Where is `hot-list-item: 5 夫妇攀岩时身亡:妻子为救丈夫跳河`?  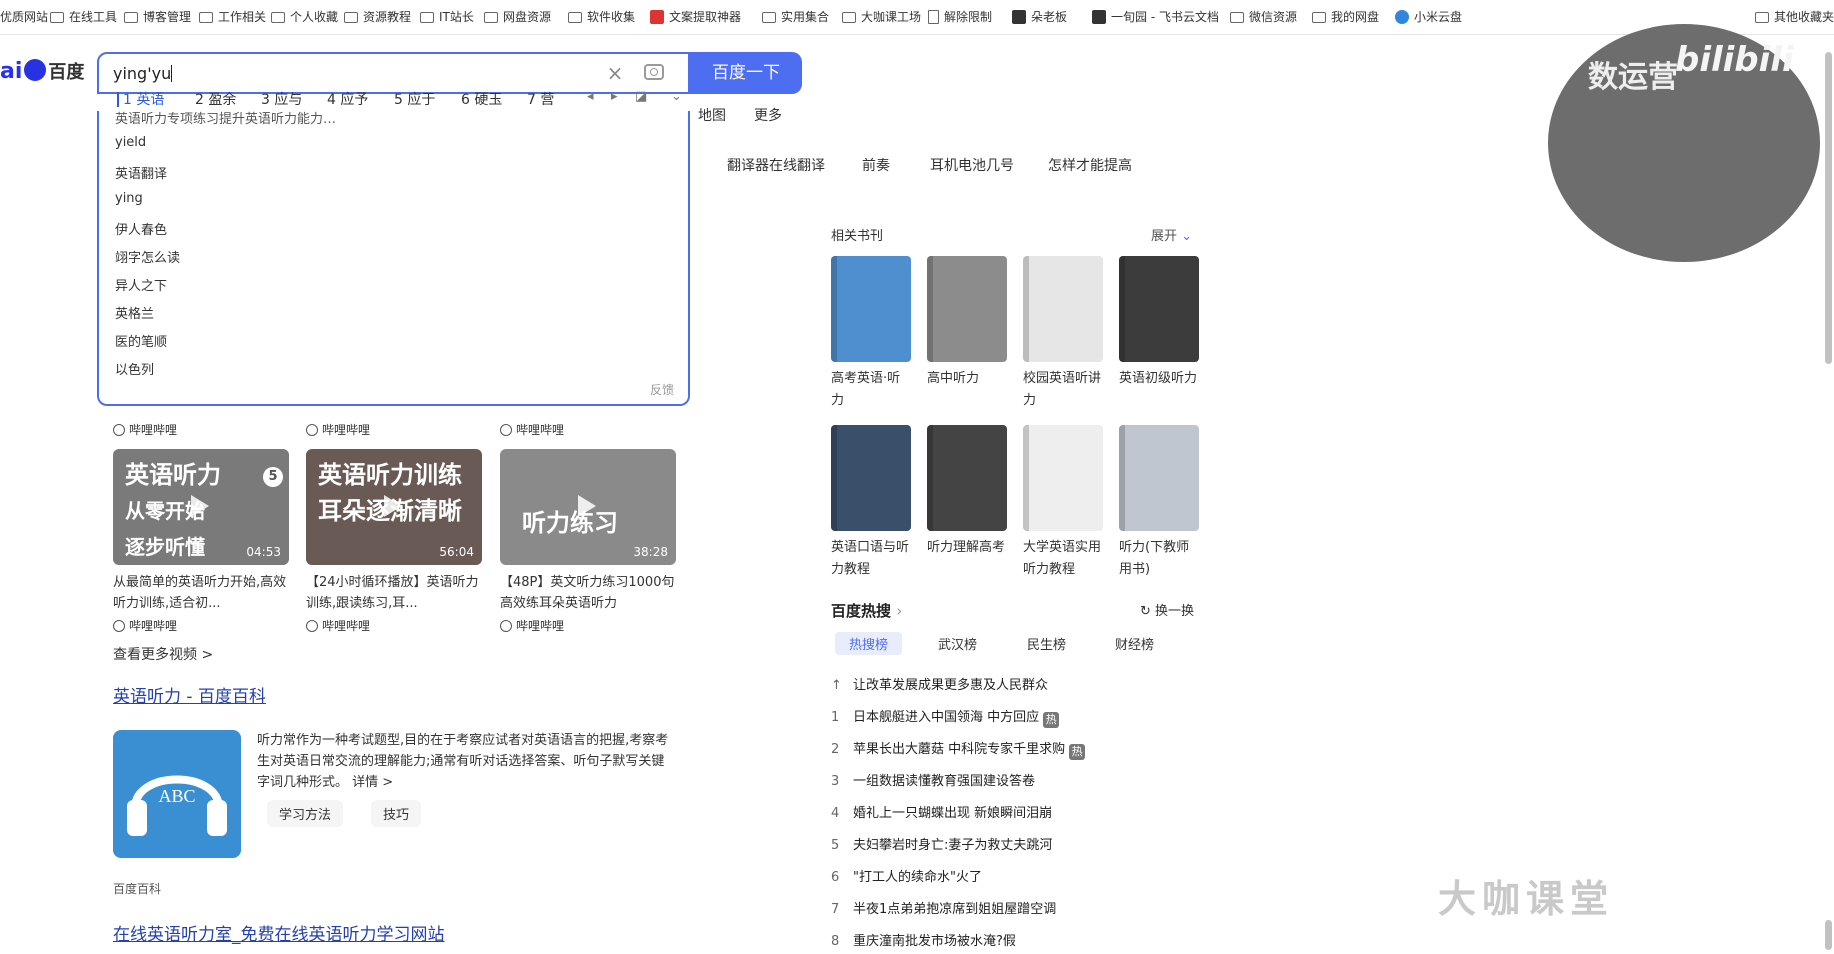
hot-list-item: 5 夫妇攀岩时身亡:妻子为救丈夫跳河 is located at coordinates (941, 843).